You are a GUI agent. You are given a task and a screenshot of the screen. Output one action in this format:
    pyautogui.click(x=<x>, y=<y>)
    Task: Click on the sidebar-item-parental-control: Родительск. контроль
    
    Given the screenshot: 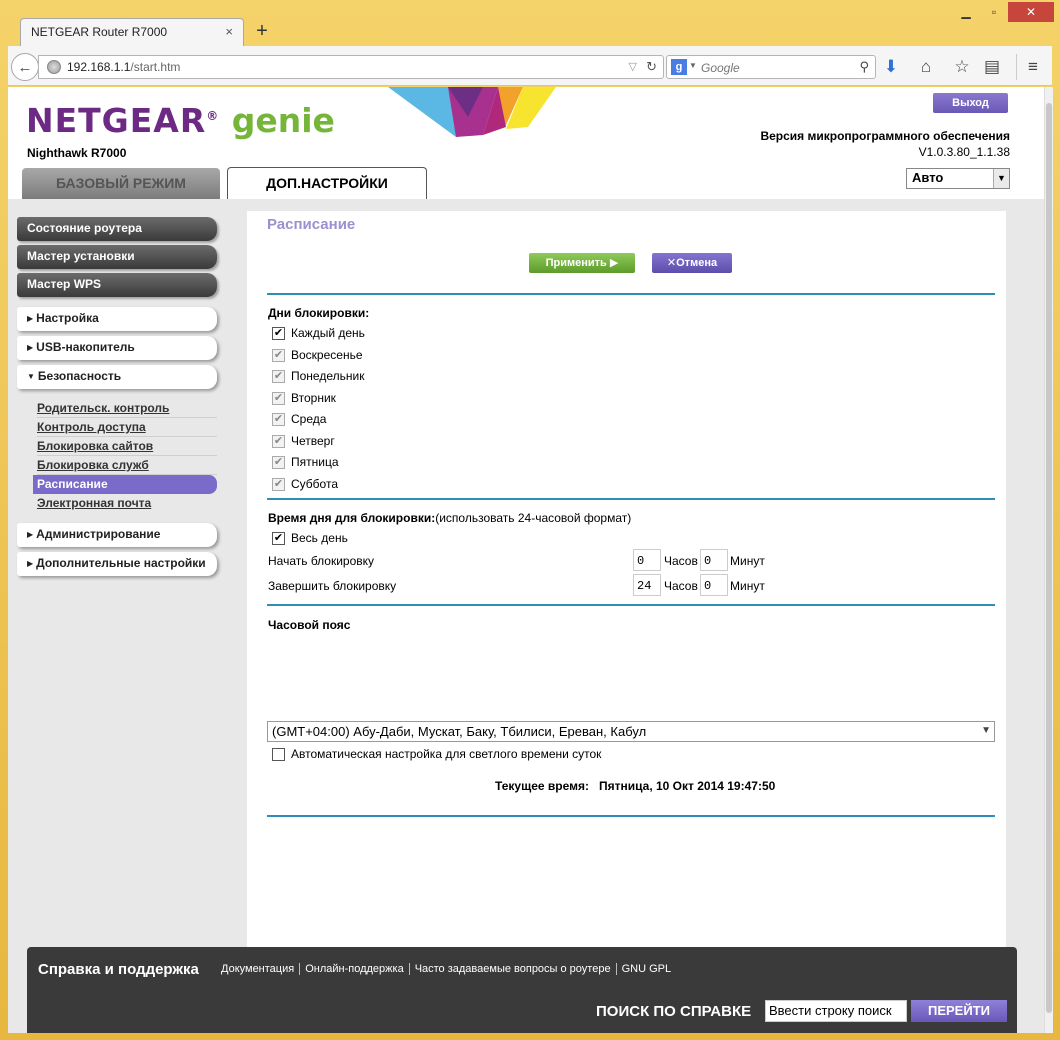 What is the action you would take?
    pyautogui.click(x=127, y=408)
    